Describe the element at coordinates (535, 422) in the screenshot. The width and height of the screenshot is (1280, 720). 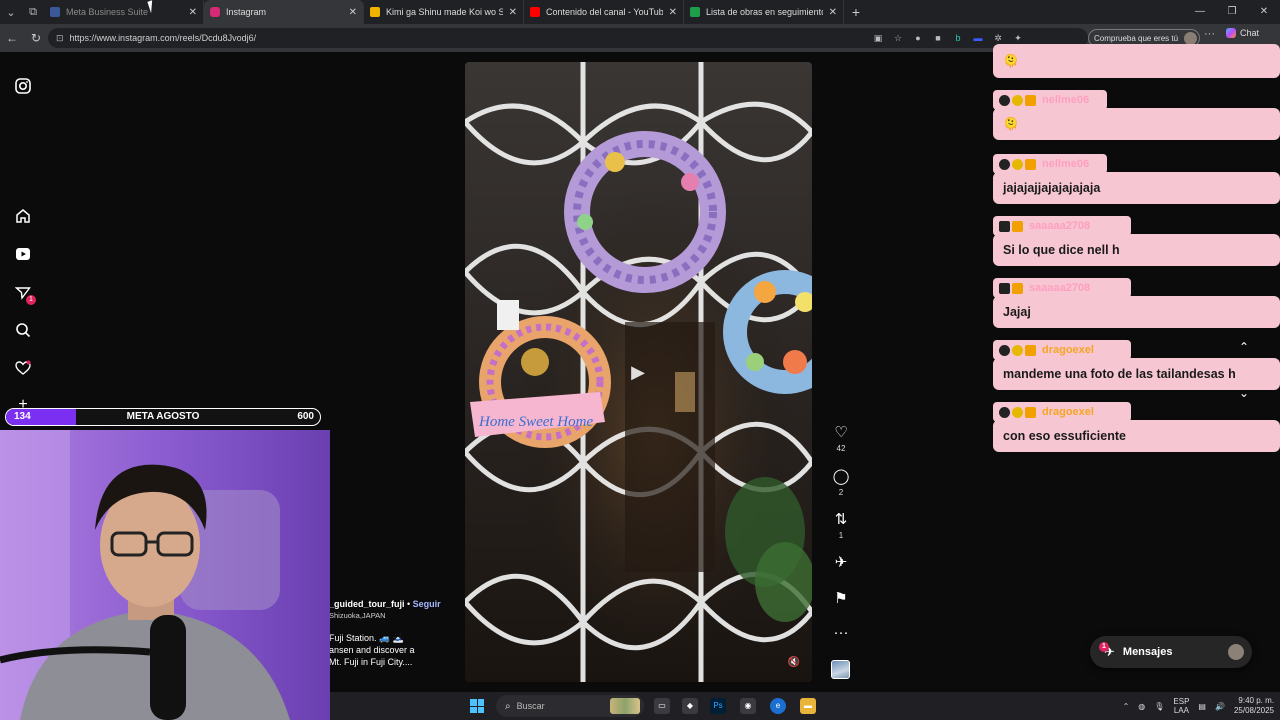
I see `home-sweet-home-sign: Home Sweet Home` at that location.